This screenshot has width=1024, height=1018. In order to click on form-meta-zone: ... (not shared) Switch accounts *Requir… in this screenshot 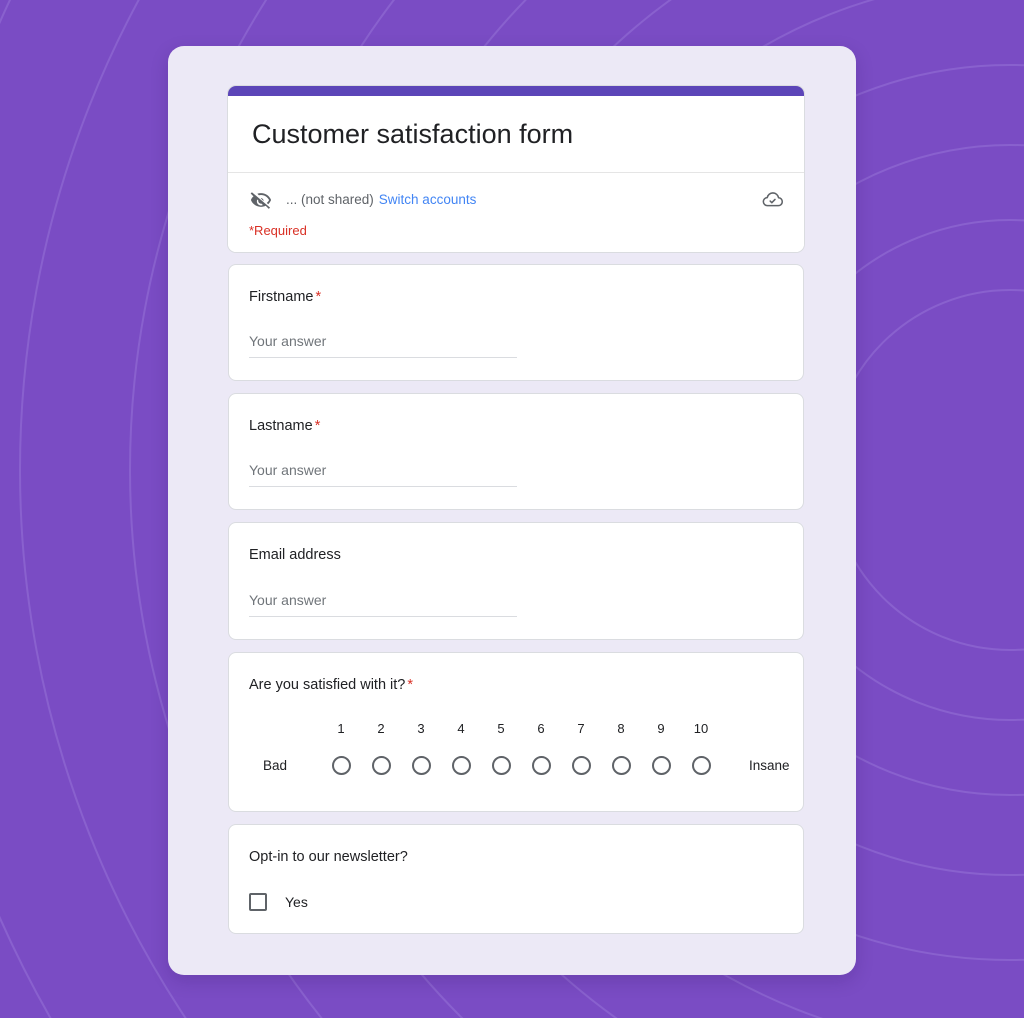, I will do `click(516, 212)`.